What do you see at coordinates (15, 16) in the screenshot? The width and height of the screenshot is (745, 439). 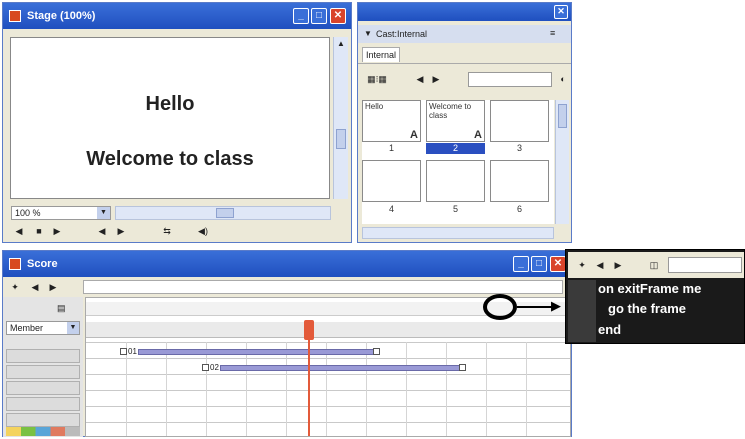 I see `stage-app-icon` at bounding box center [15, 16].